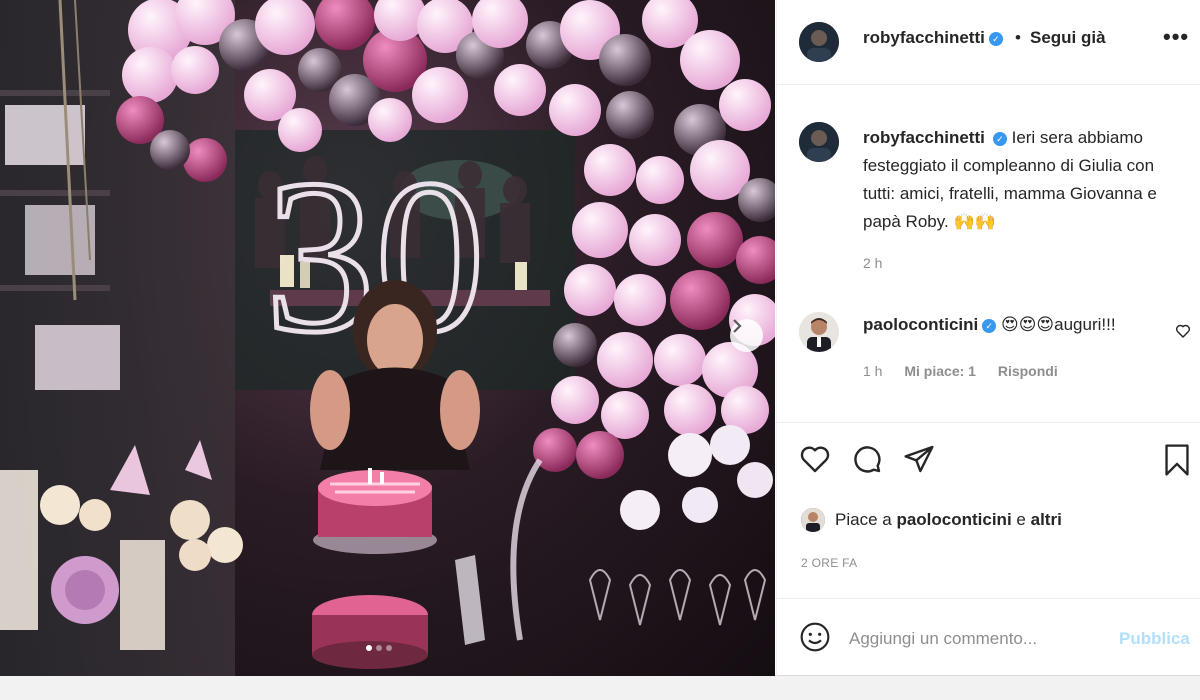 This screenshot has height=700, width=1200. I want to click on page-bottom-strip, so click(600, 688).